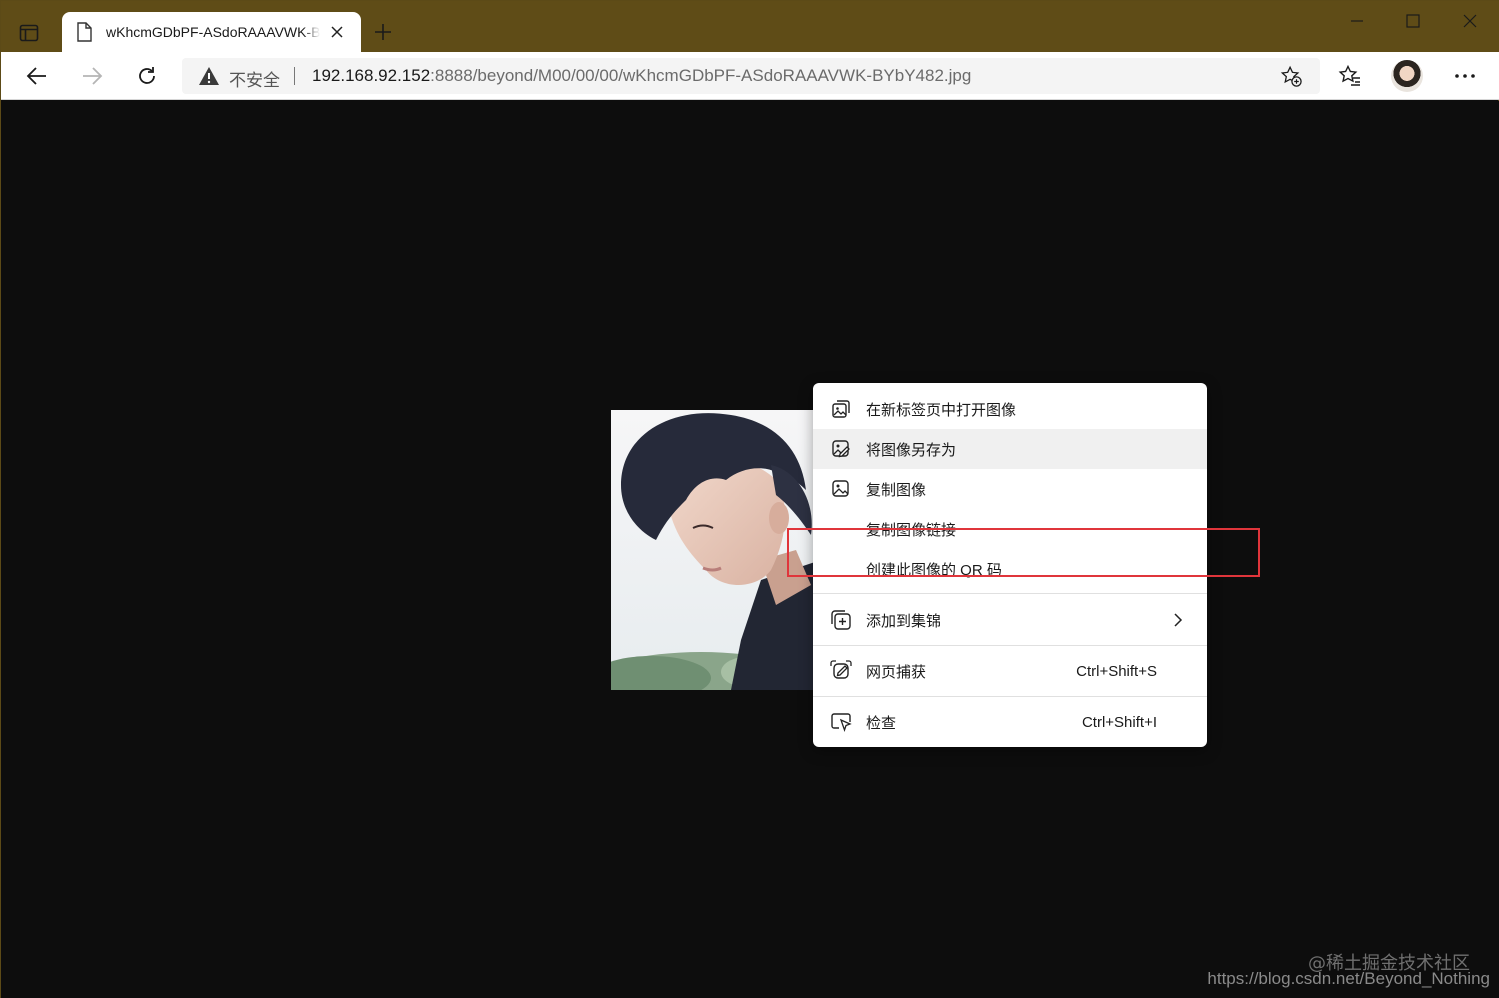 Image resolution: width=1499 pixels, height=998 pixels. Describe the element at coordinates (209, 76) in the screenshot. I see `warning-icon` at that location.